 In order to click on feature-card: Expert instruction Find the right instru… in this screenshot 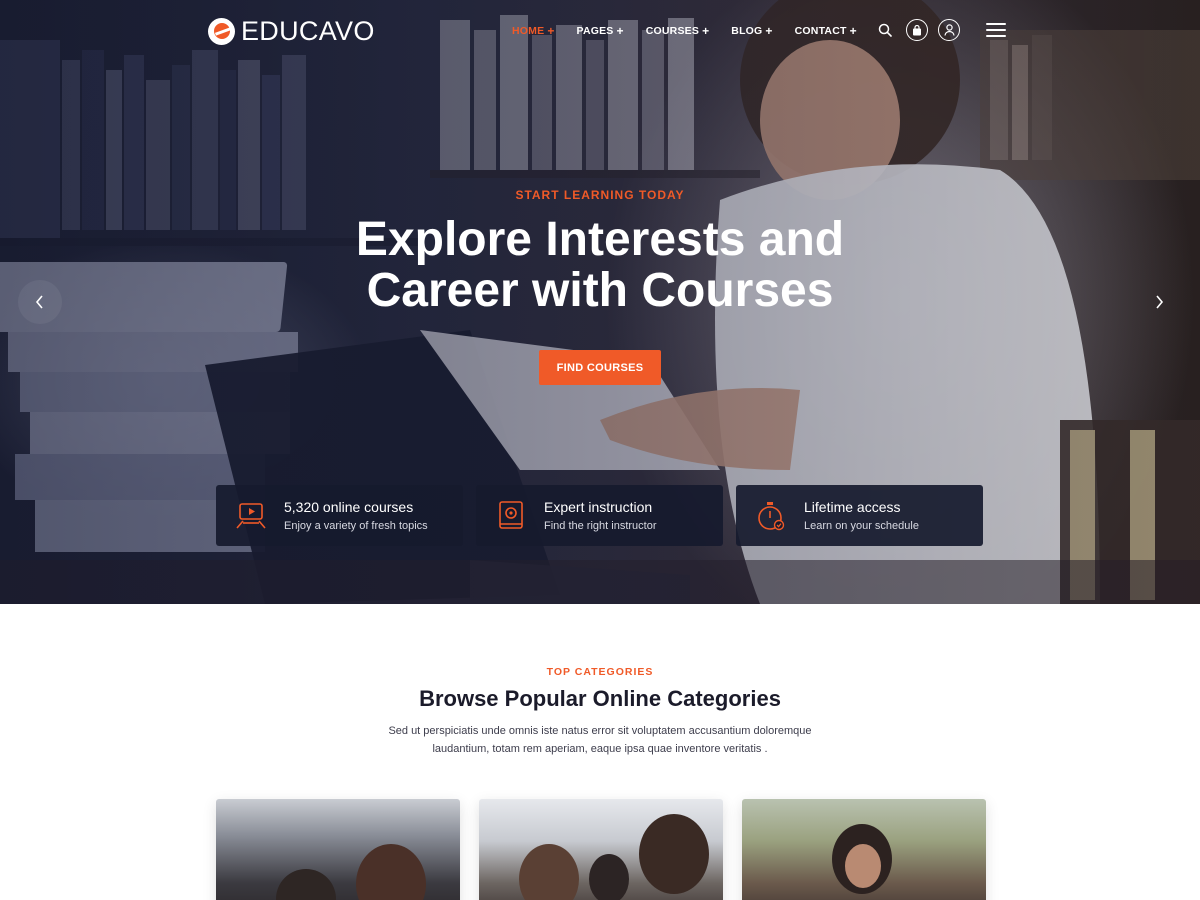, I will do `click(599, 515)`.